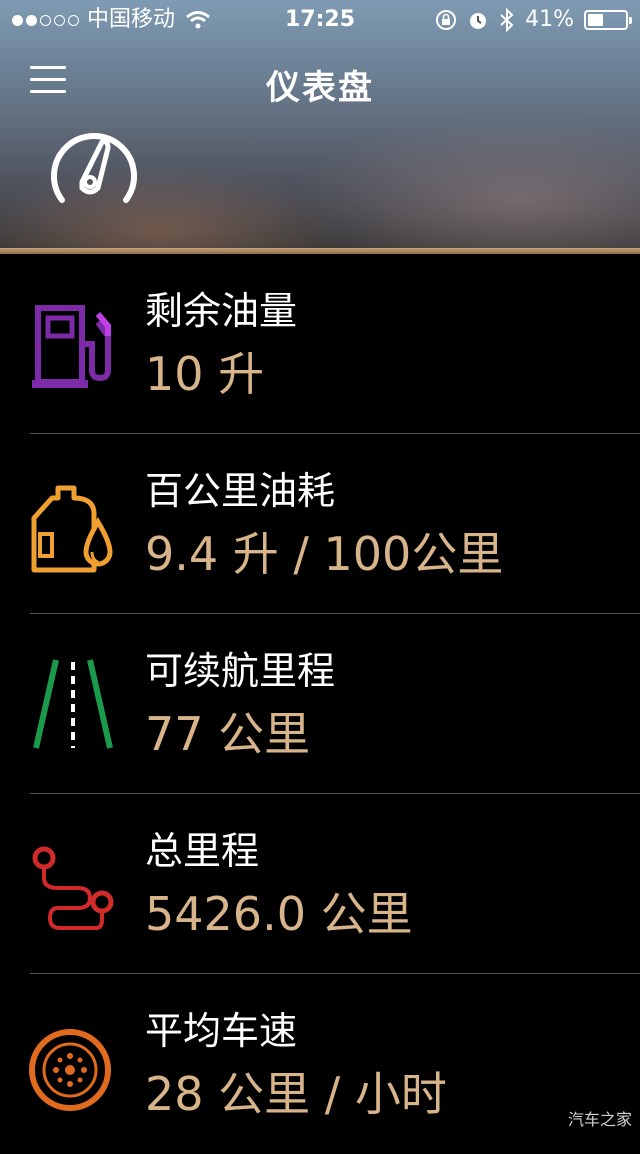  Describe the element at coordinates (446, 20) in the screenshot. I see `rotation-lock-icon` at that location.